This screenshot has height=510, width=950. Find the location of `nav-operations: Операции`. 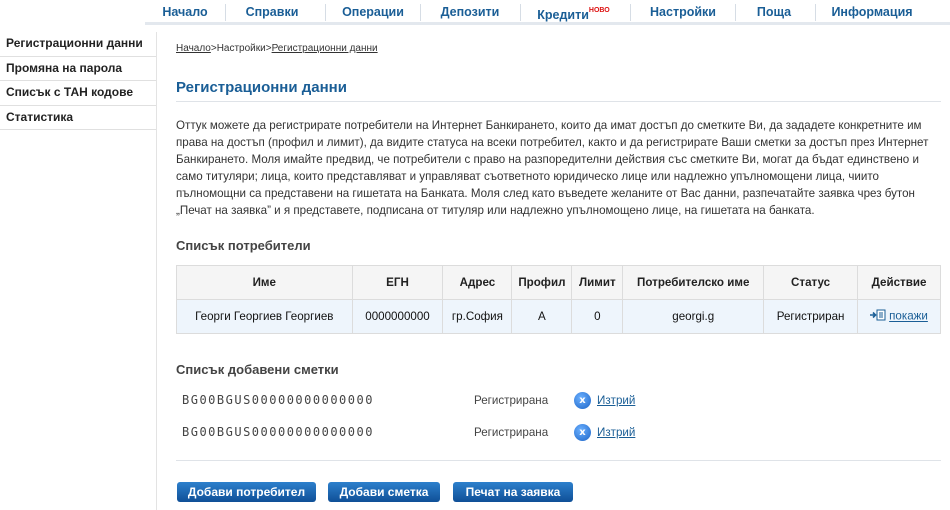

nav-operations: Операции is located at coordinates (373, 12).